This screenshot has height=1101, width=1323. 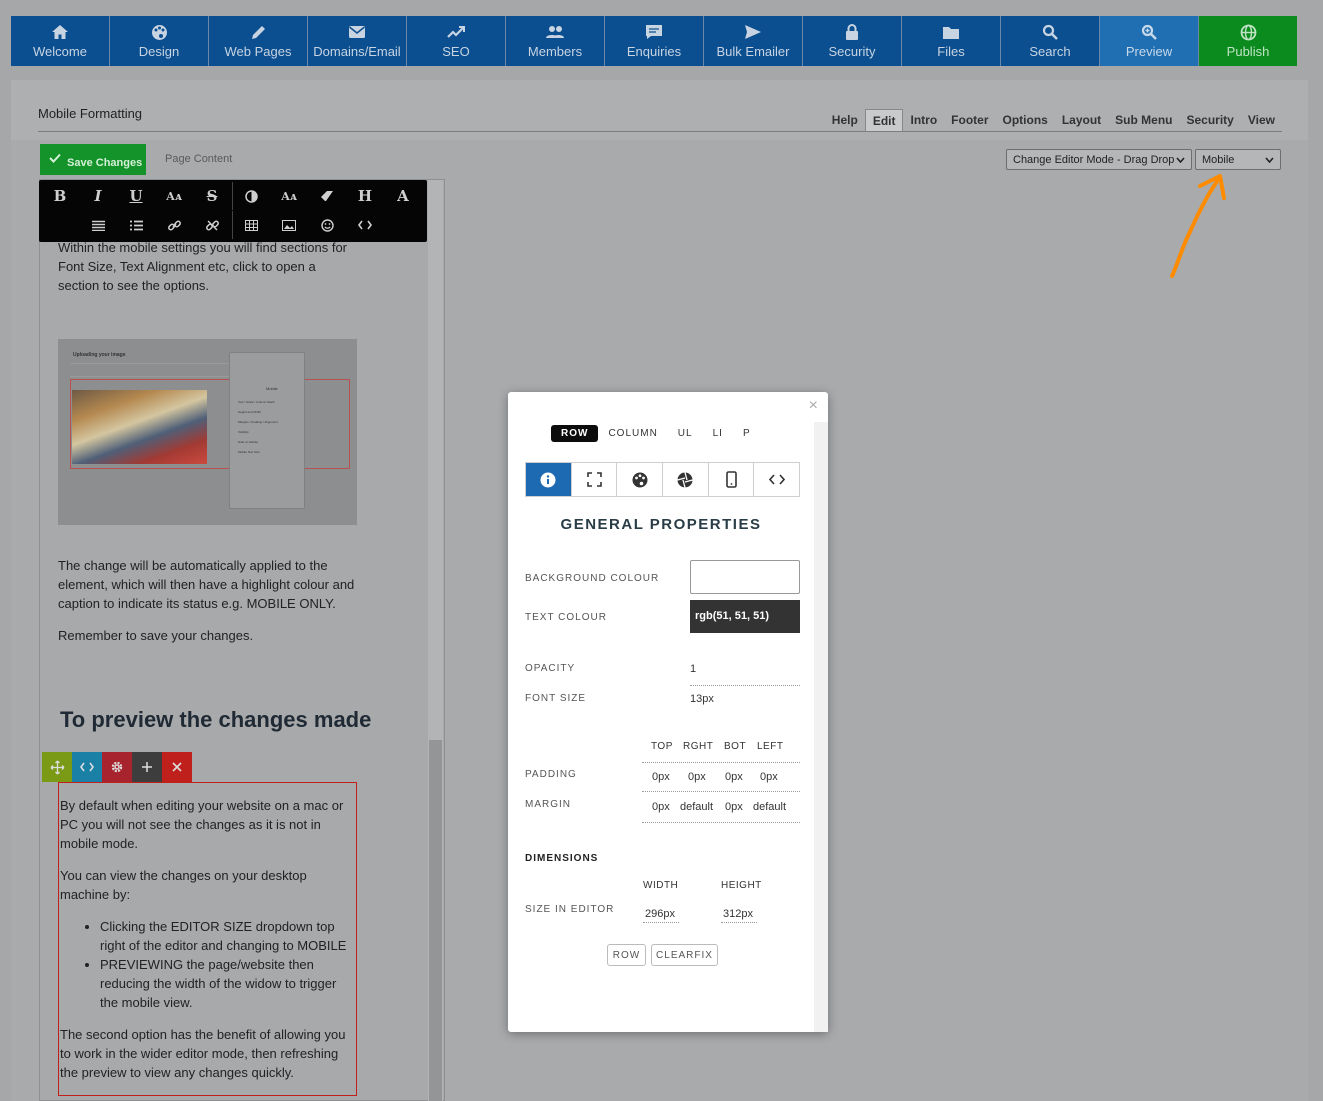 I want to click on contrast-icon, so click(x=251, y=196).